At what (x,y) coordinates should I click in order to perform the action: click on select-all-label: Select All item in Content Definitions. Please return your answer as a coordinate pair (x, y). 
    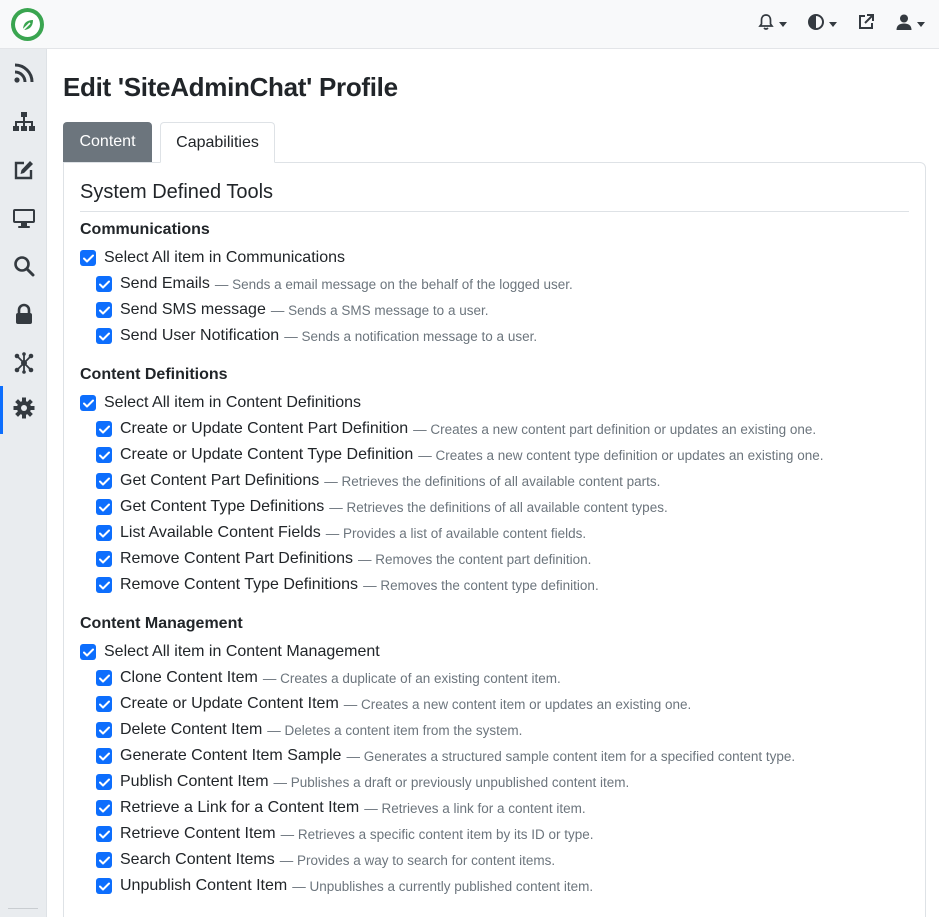
    Looking at the image, I should click on (232, 403).